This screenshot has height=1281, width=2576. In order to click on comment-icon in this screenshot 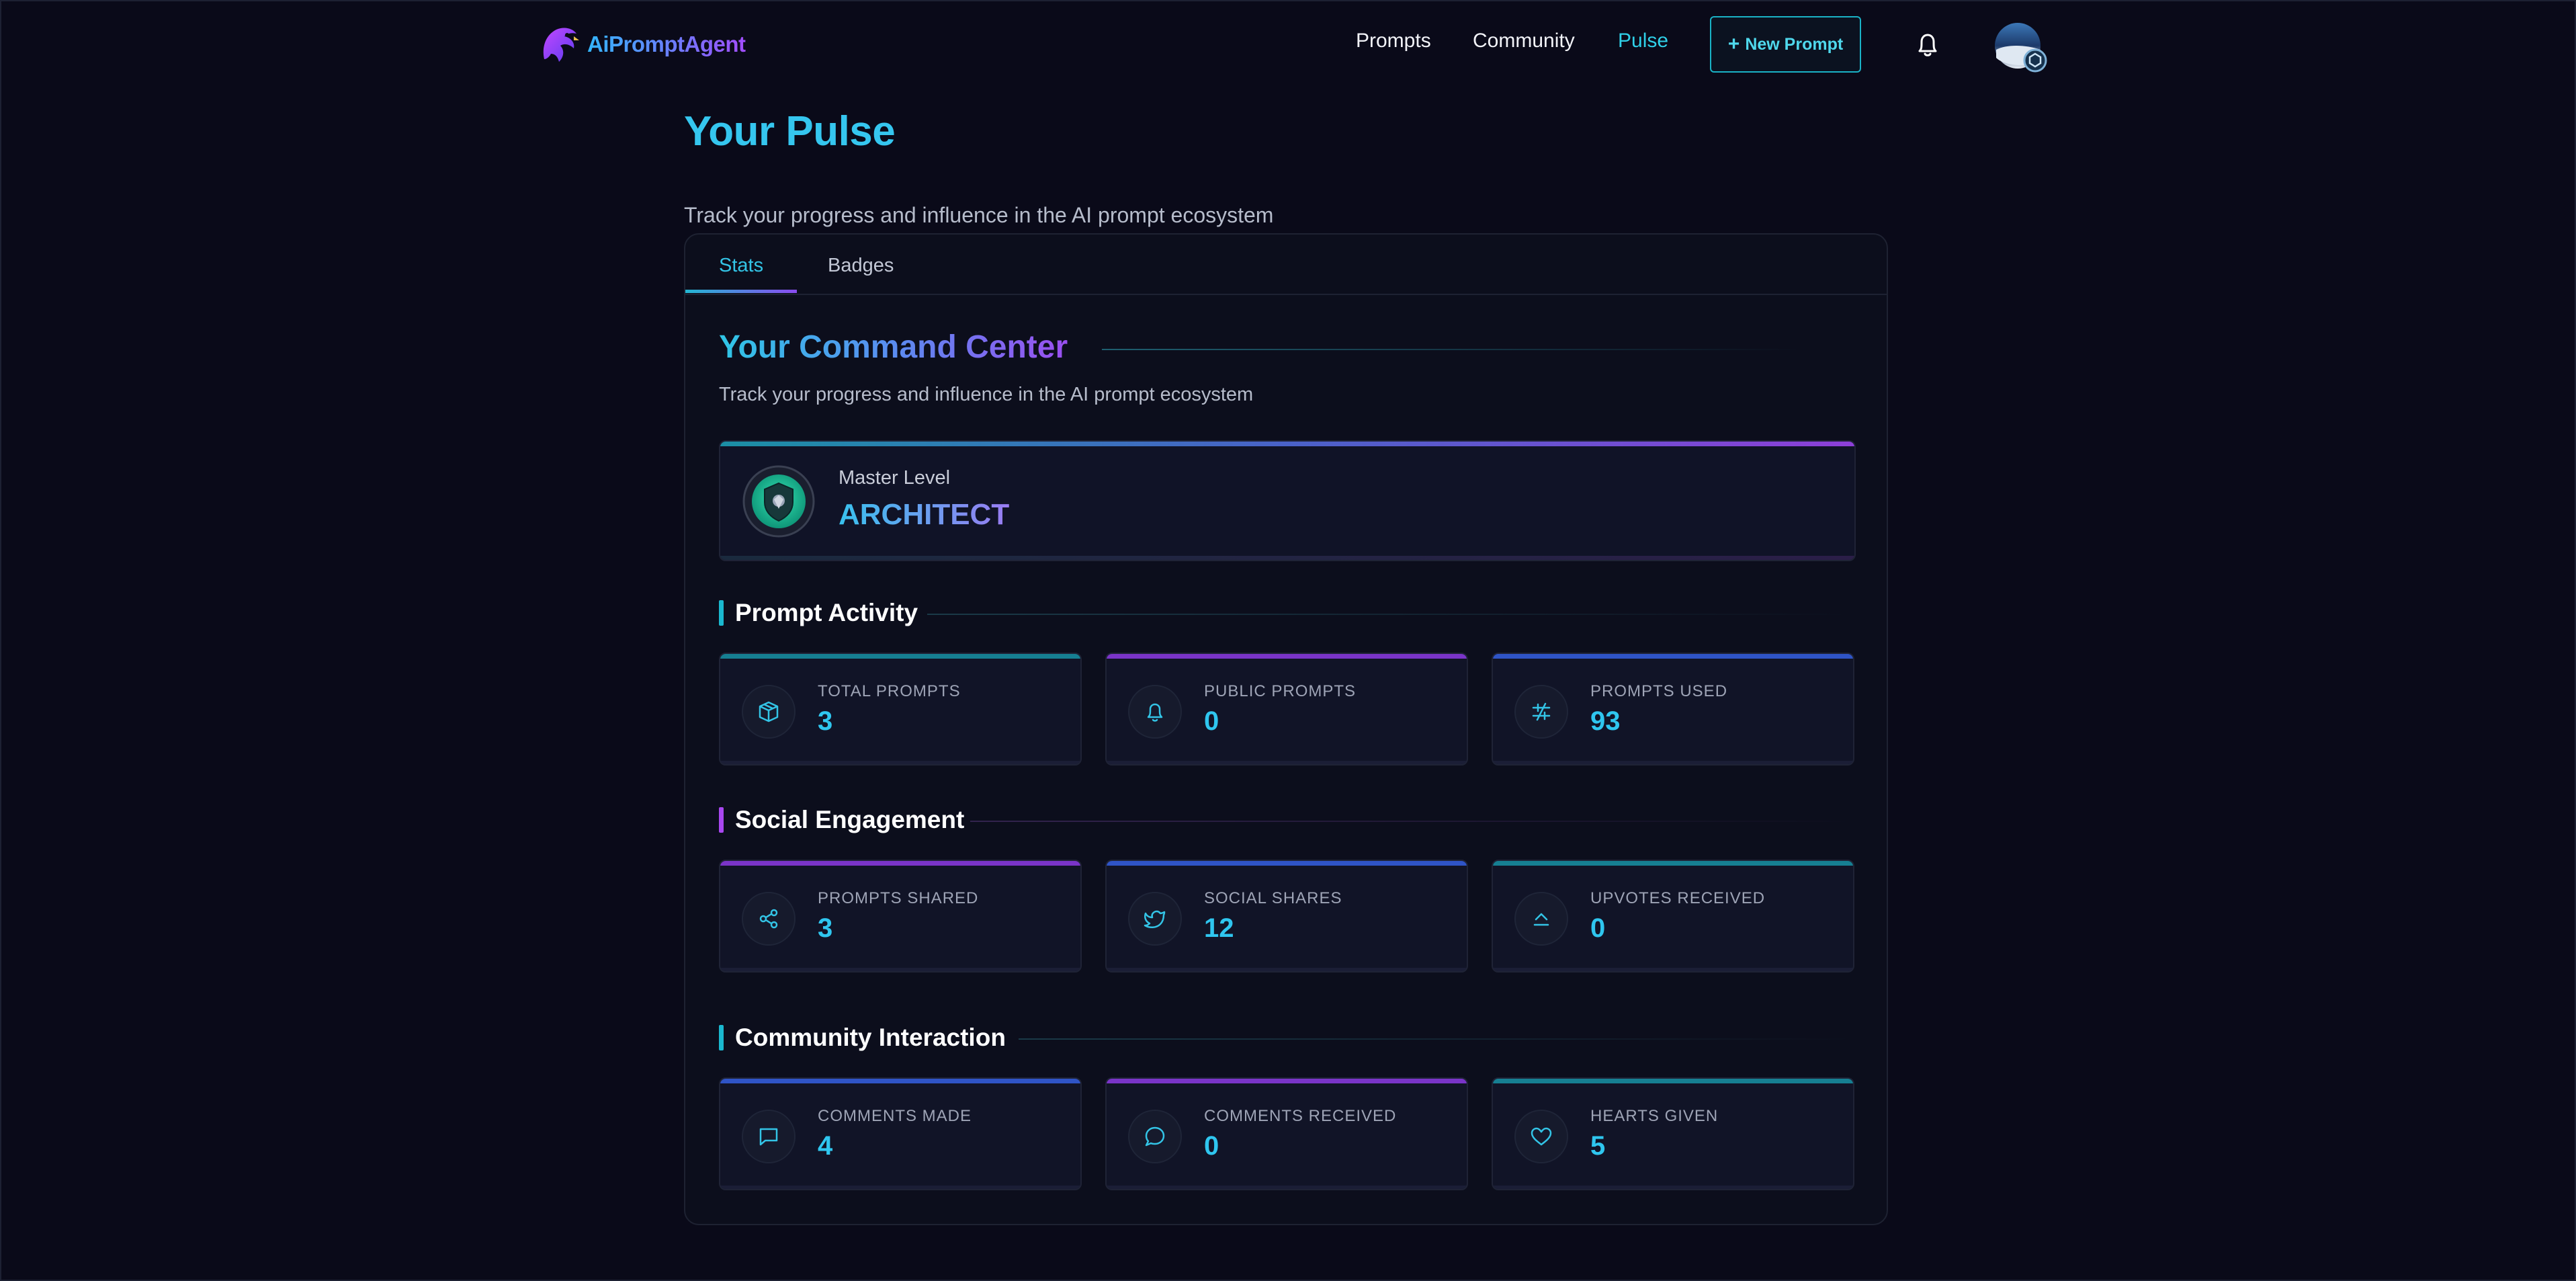, I will do `click(768, 1137)`.